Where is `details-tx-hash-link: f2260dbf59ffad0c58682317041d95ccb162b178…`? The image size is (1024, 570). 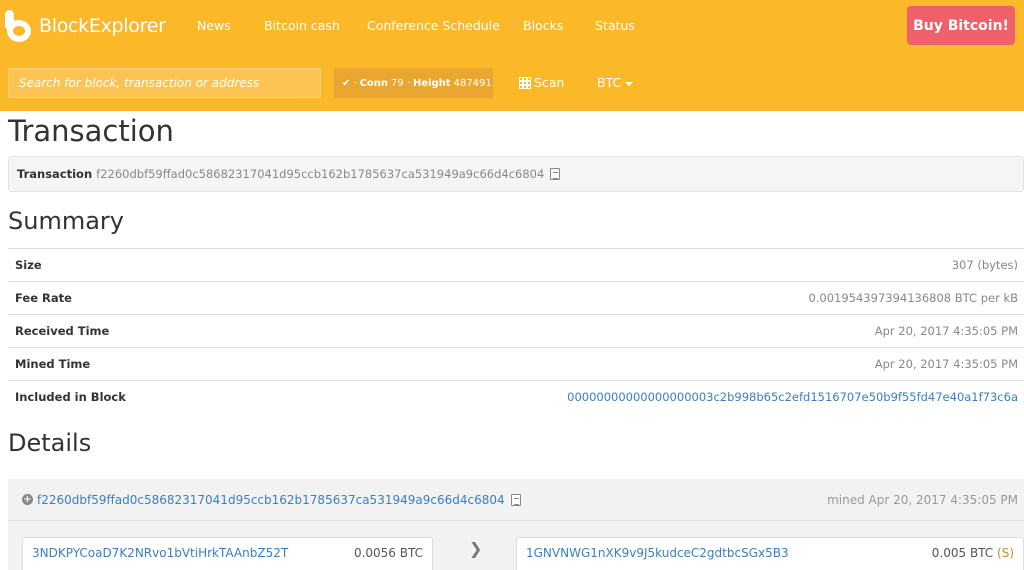 details-tx-hash-link: f2260dbf59ffad0c58682317041d95ccb162b178… is located at coordinates (271, 500).